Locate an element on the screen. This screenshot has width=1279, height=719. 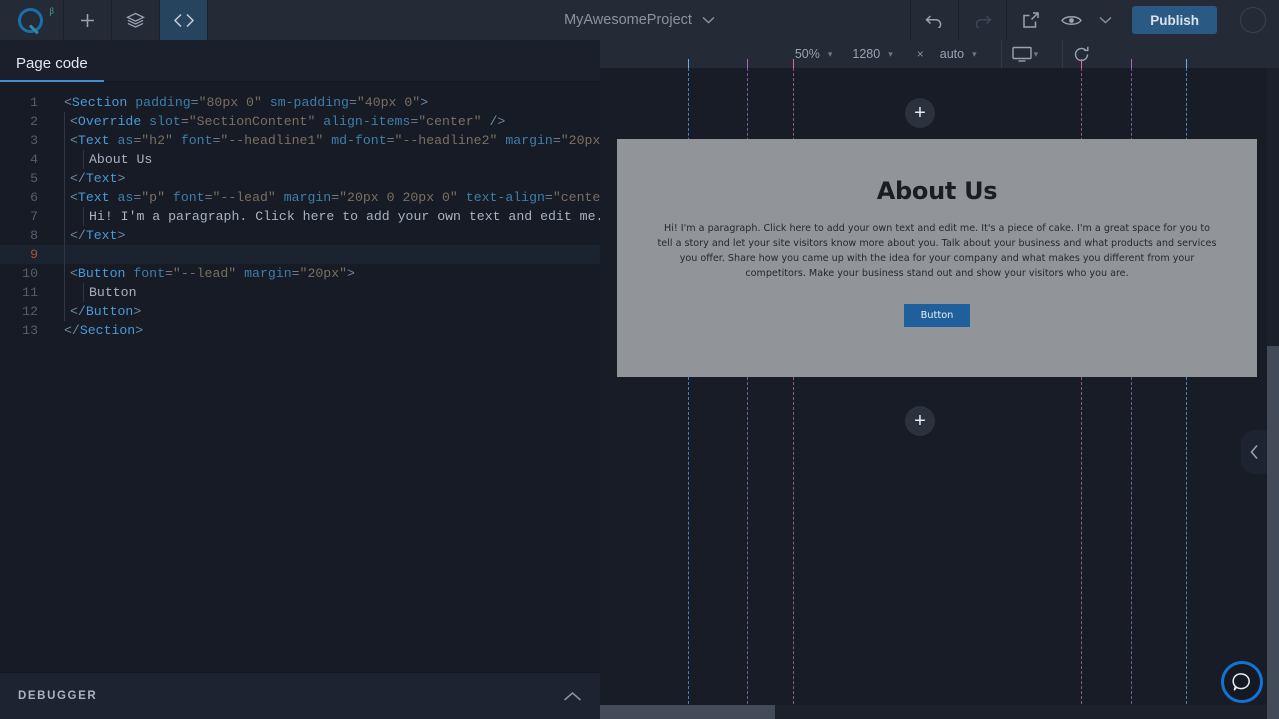
undo-arrow-icon is located at coordinates (933, 21).